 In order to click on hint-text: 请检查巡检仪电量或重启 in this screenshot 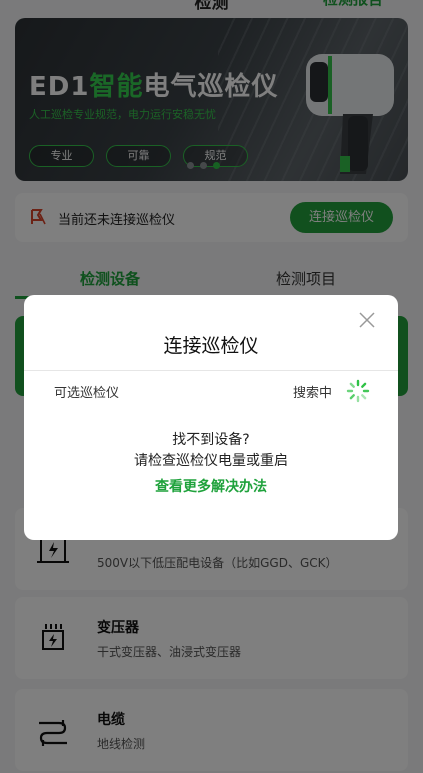, I will do `click(211, 461)`.